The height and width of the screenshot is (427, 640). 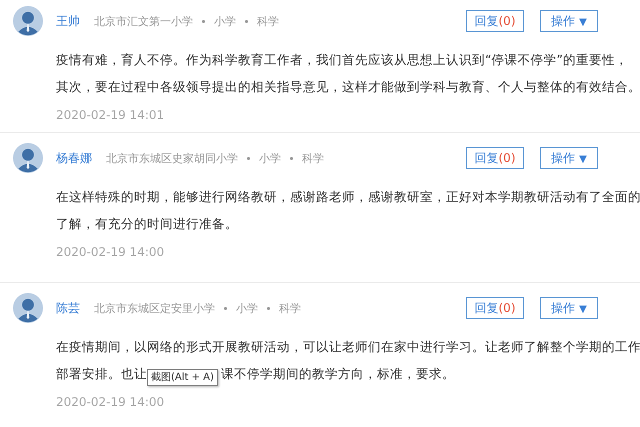 What do you see at coordinates (154, 308) in the screenshot?
I see `school-name: 北京市东城区定安里小学` at bounding box center [154, 308].